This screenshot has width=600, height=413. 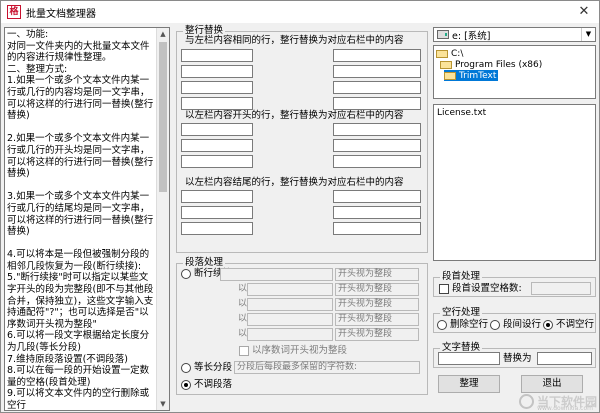 I want to click on radio-no-adjust-dot, so click(x=186, y=385).